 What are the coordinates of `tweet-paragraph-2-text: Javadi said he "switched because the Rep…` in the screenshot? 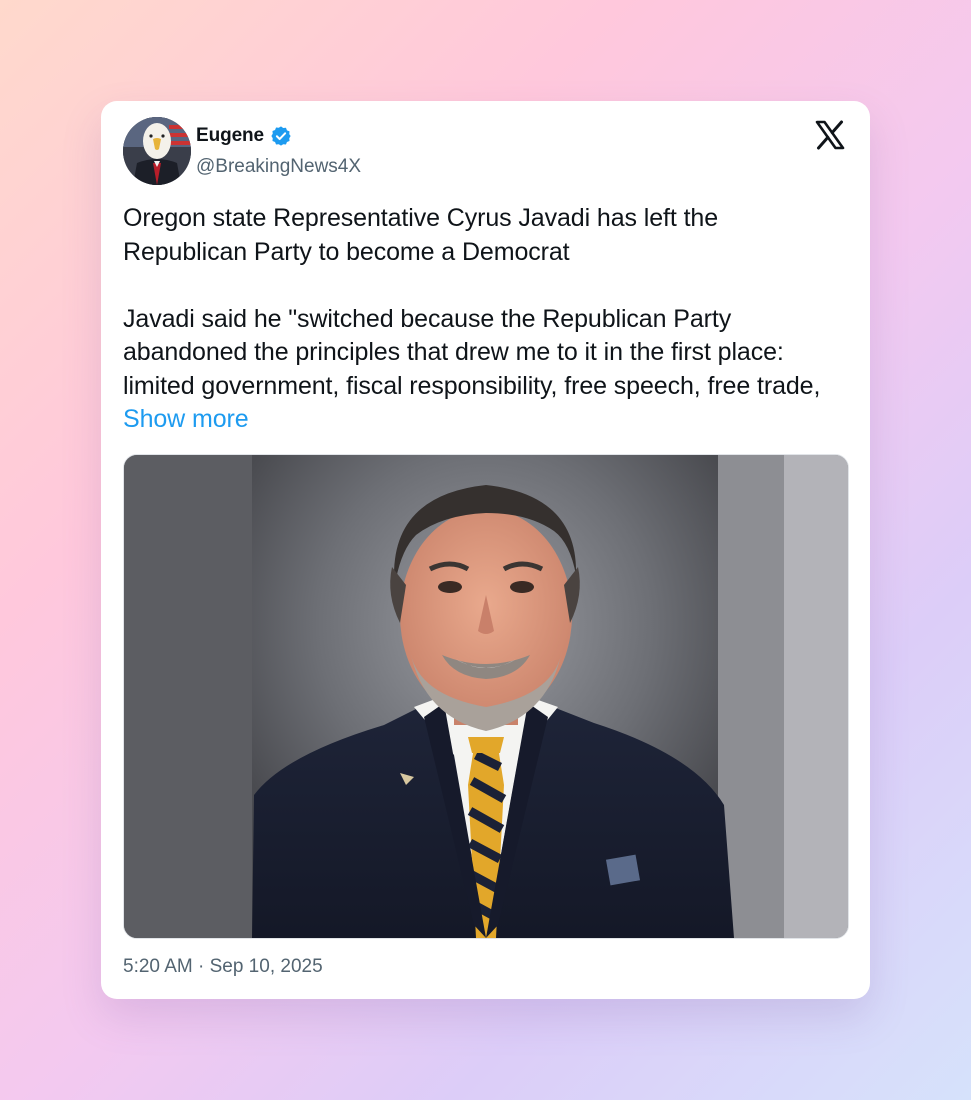 It's located at (472, 352).